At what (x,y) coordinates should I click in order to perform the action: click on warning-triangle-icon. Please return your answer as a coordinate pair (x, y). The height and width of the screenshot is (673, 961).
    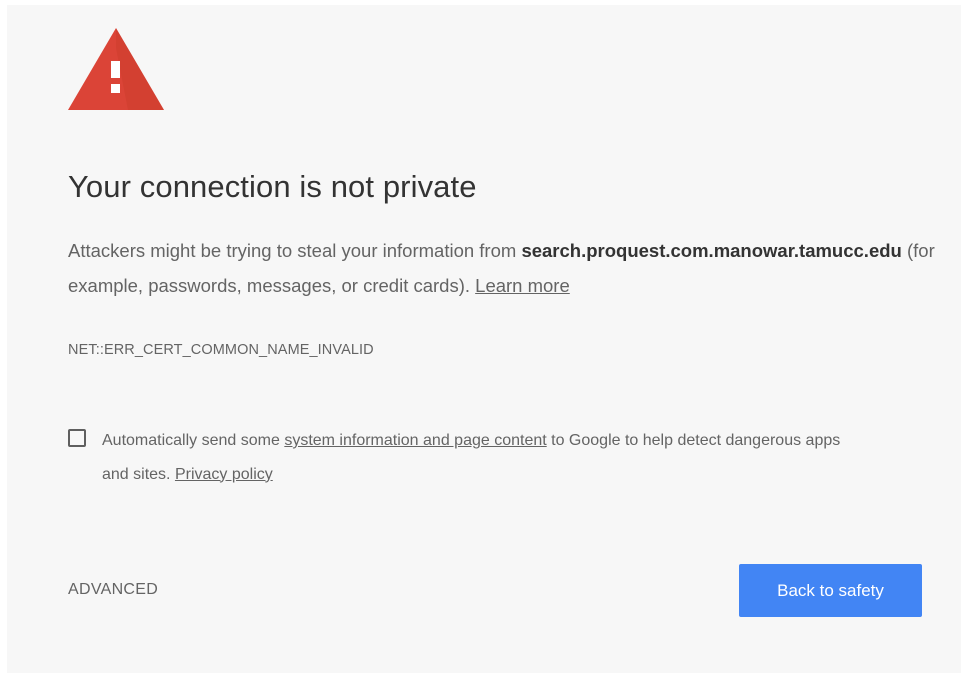
    Looking at the image, I should click on (116, 69).